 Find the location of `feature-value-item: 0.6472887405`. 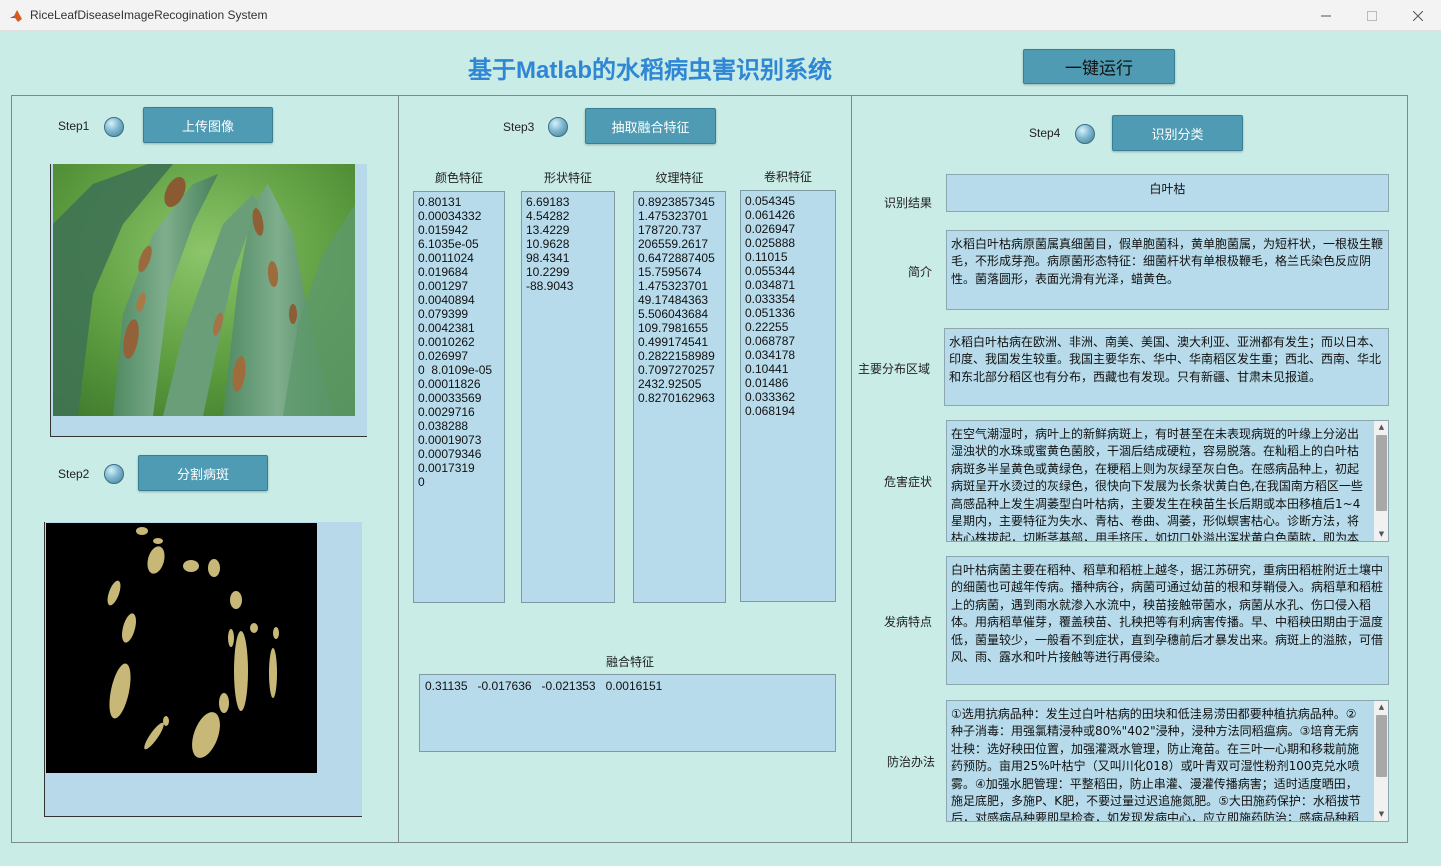

feature-value-item: 0.6472887405 is located at coordinates (679, 258).